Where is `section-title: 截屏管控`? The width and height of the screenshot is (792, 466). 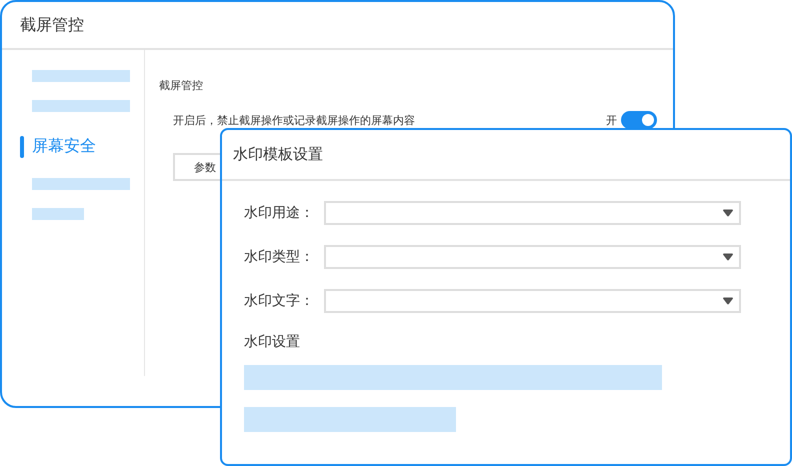
section-title: 截屏管控 is located at coordinates (181, 85).